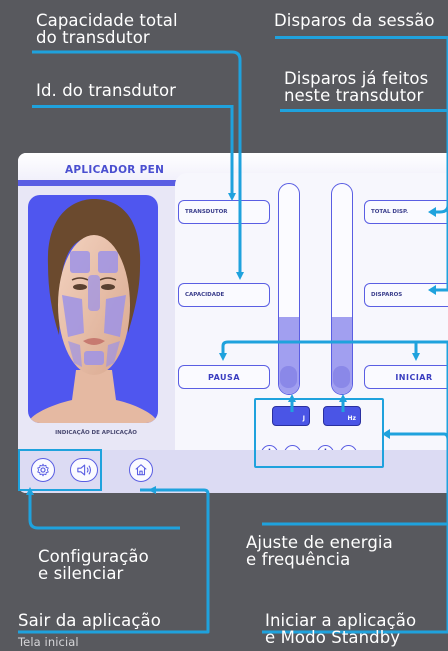  I want to click on annotation-config-mute: Configuração e silenciar, so click(93, 565).